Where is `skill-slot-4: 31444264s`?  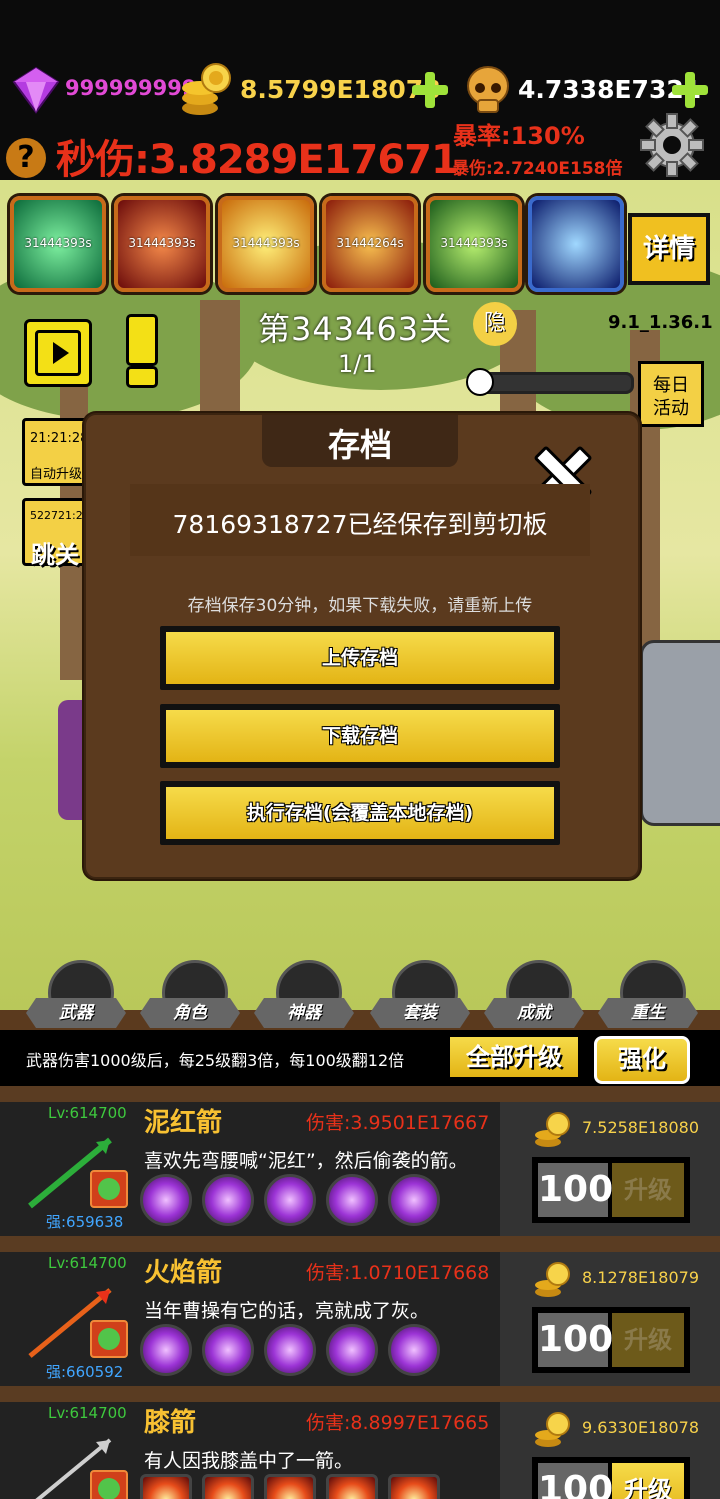
skill-slot-4: 31444264s is located at coordinates (370, 244).